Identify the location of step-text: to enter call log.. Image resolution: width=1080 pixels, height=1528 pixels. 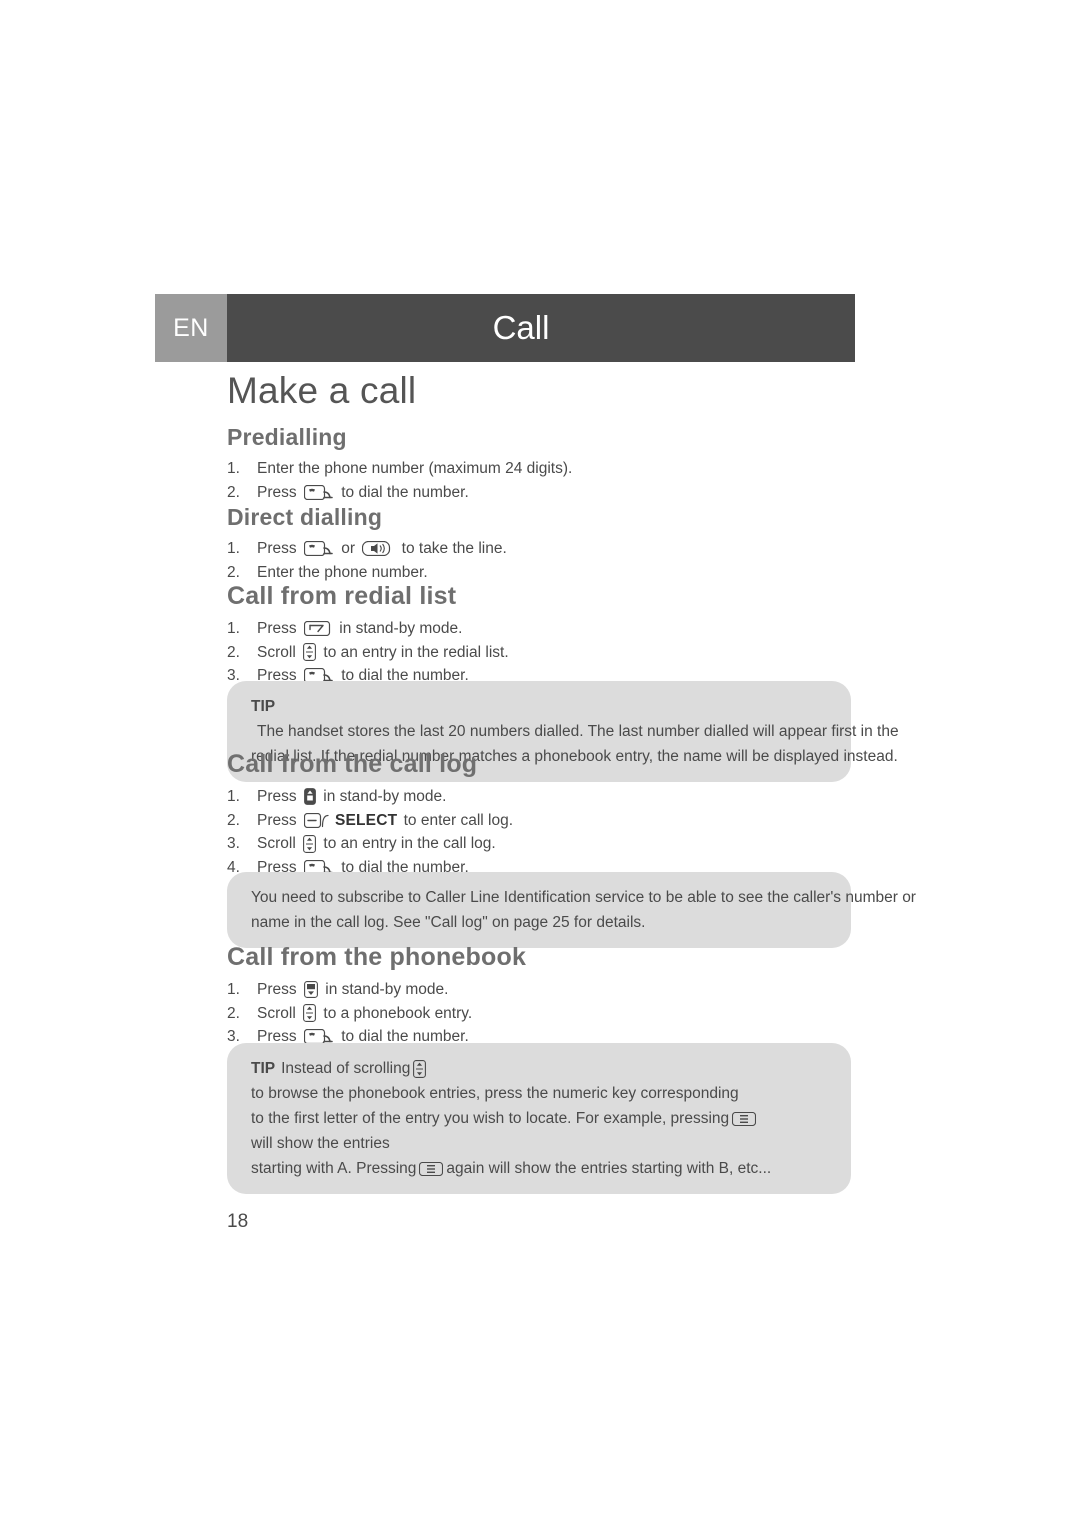
(456, 820).